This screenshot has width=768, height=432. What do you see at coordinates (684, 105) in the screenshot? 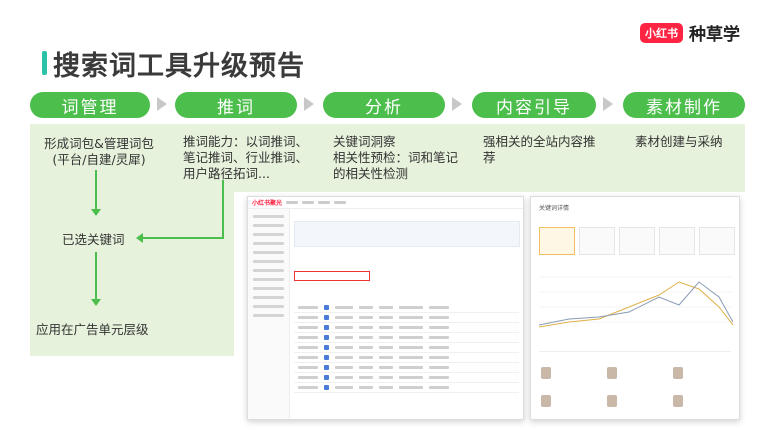
I see `step-material: 素材制作` at bounding box center [684, 105].